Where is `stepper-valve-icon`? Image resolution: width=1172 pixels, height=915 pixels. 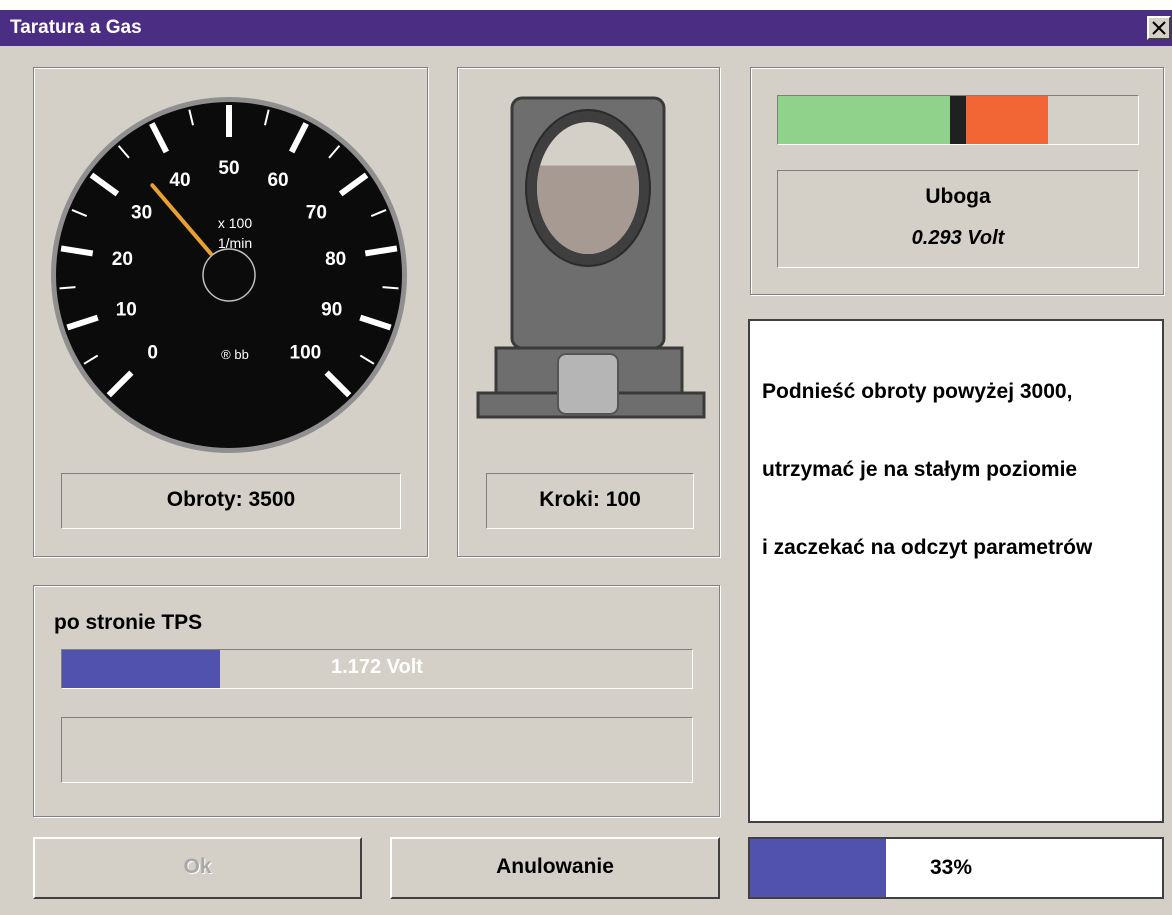 stepper-valve-icon is located at coordinates (591, 257).